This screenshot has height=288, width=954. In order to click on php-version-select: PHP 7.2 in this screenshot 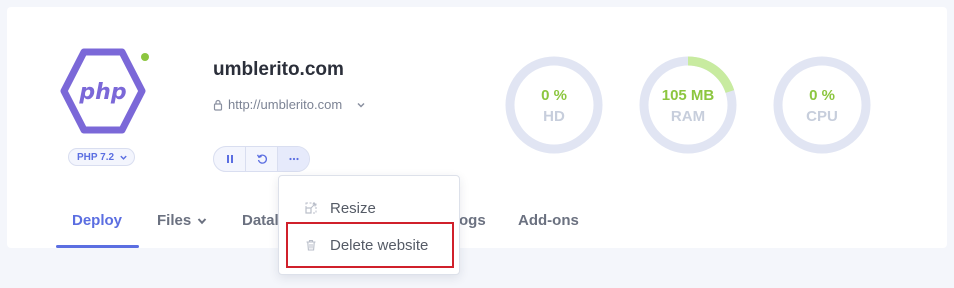, I will do `click(102, 157)`.